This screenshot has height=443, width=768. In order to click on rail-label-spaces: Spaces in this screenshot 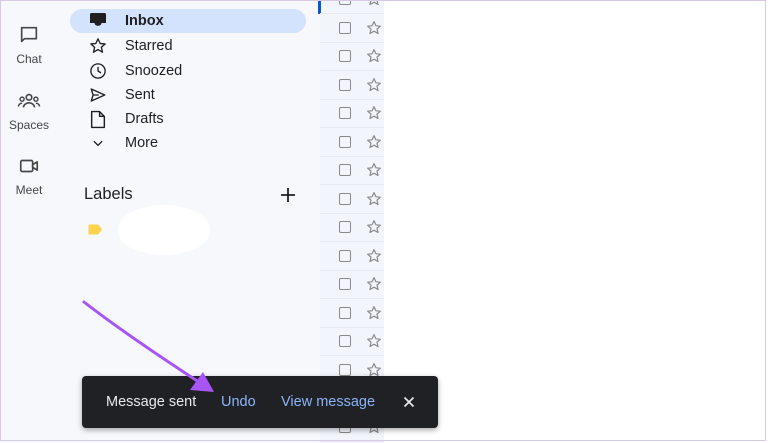, I will do `click(29, 125)`.